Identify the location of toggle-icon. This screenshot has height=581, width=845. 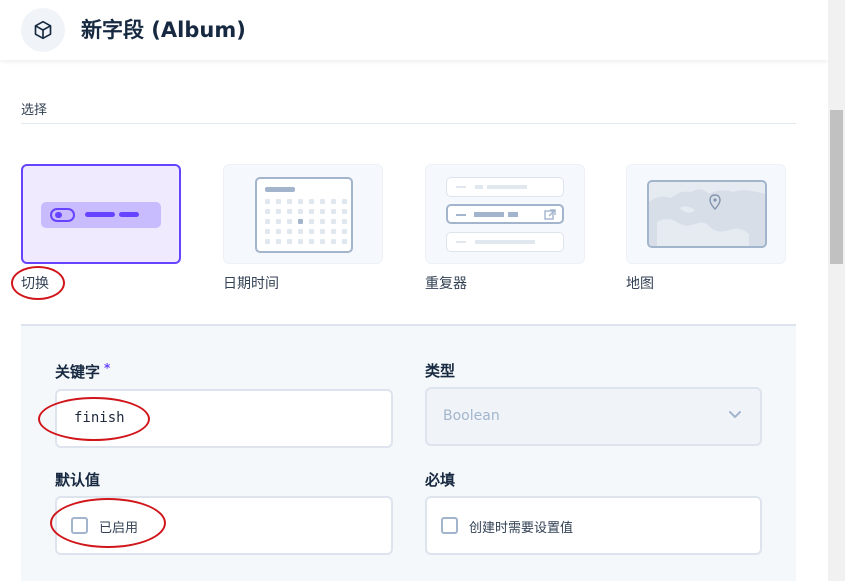
(101, 215).